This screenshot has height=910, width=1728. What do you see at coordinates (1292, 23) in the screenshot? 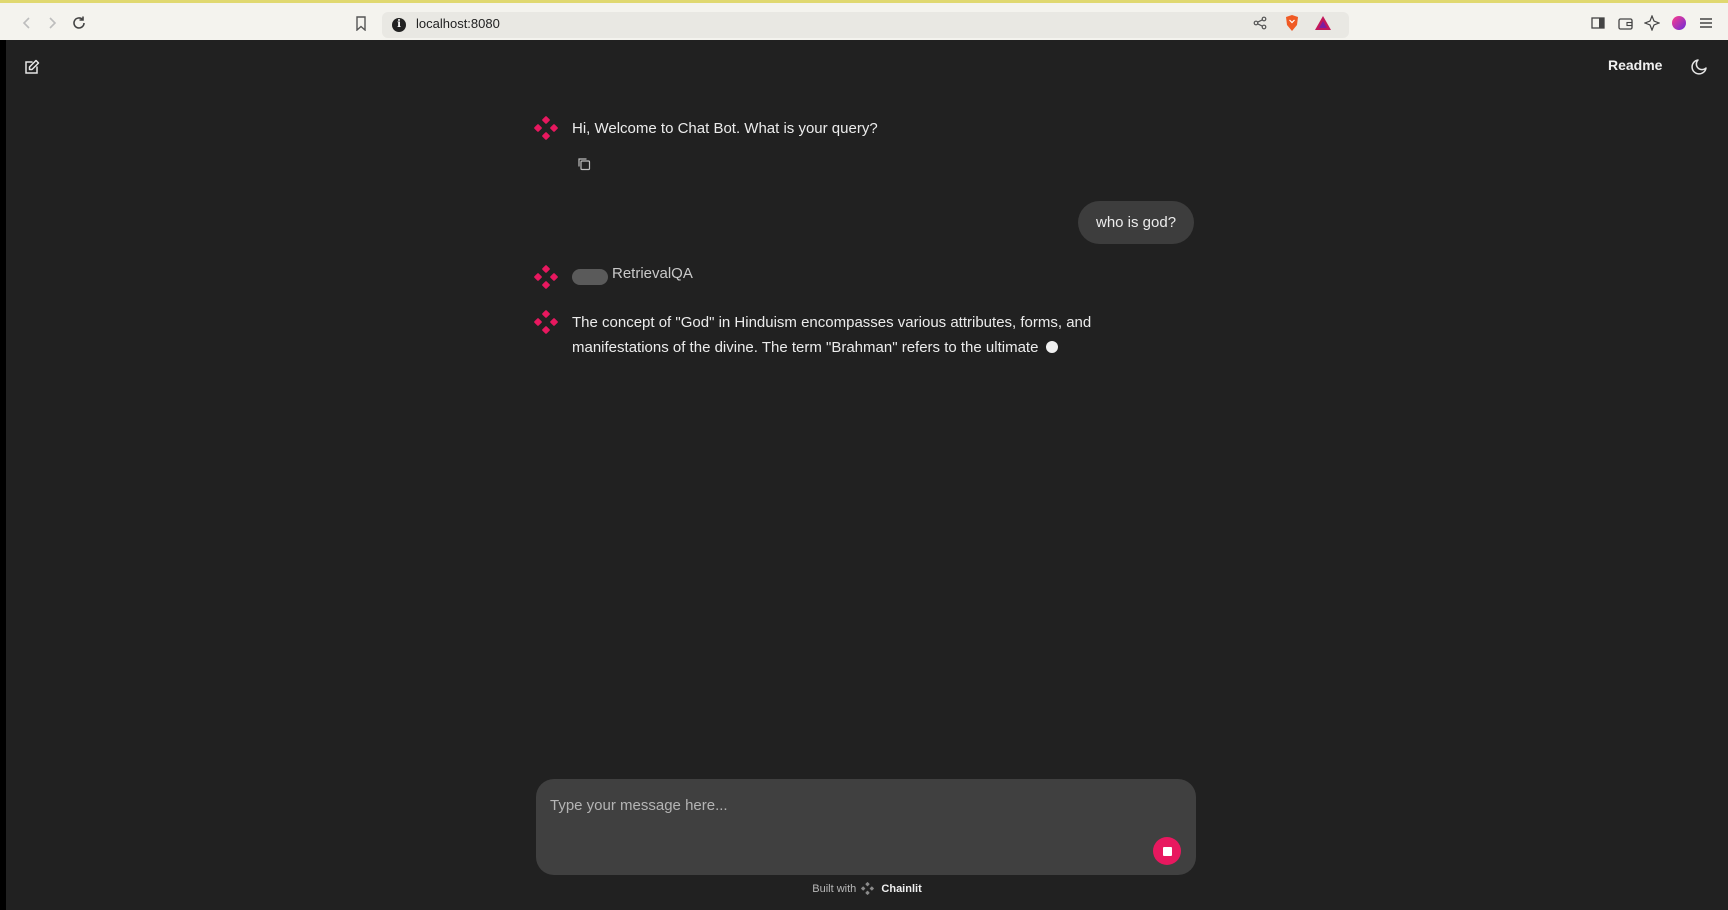
I see `brave-shield-icon` at bounding box center [1292, 23].